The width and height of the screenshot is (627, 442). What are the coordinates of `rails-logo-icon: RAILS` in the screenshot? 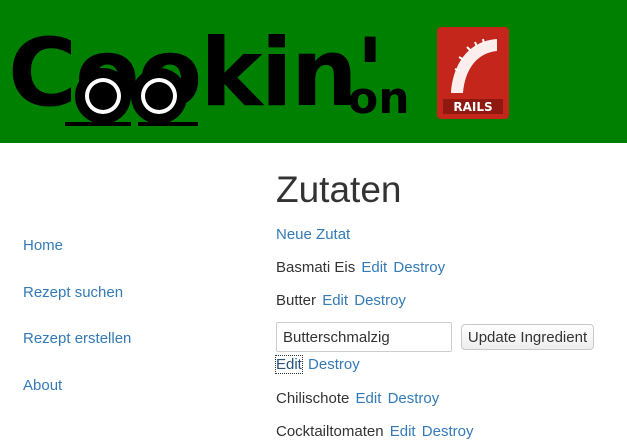 It's located at (473, 73).